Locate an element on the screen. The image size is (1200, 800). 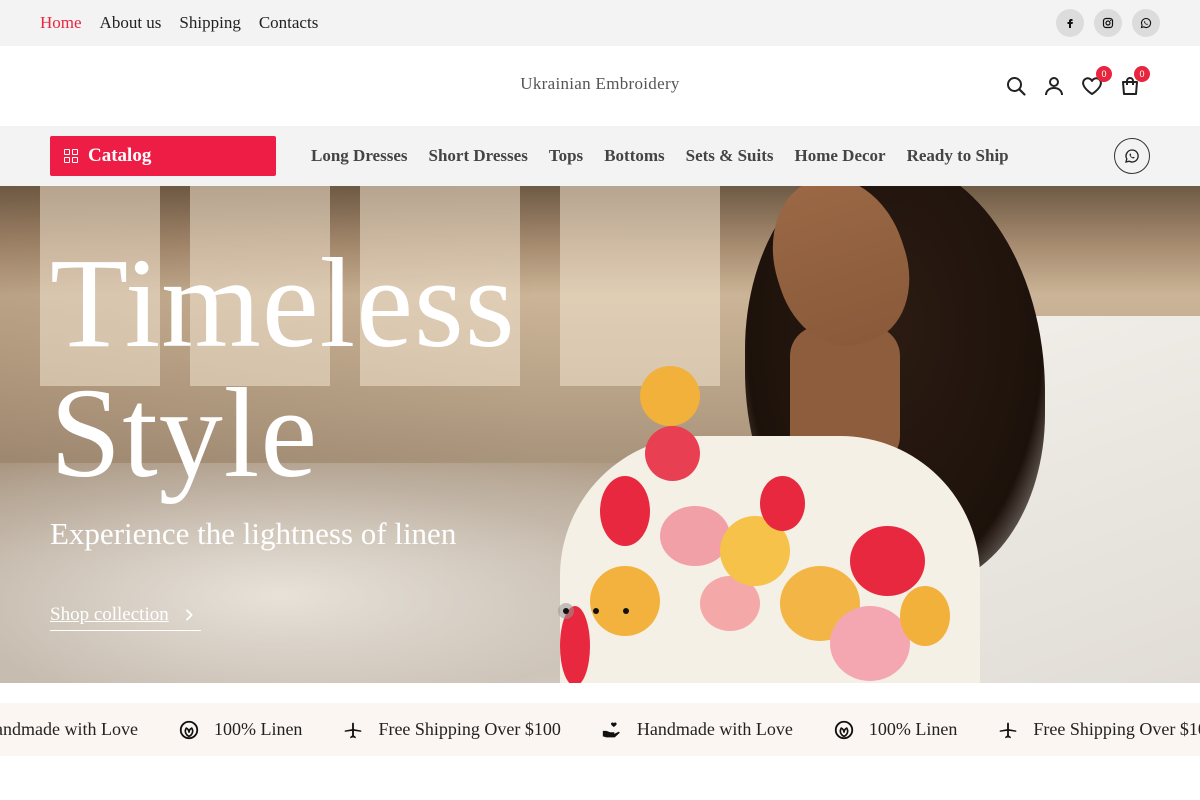
top-nav-about-link: About us is located at coordinates (131, 23).